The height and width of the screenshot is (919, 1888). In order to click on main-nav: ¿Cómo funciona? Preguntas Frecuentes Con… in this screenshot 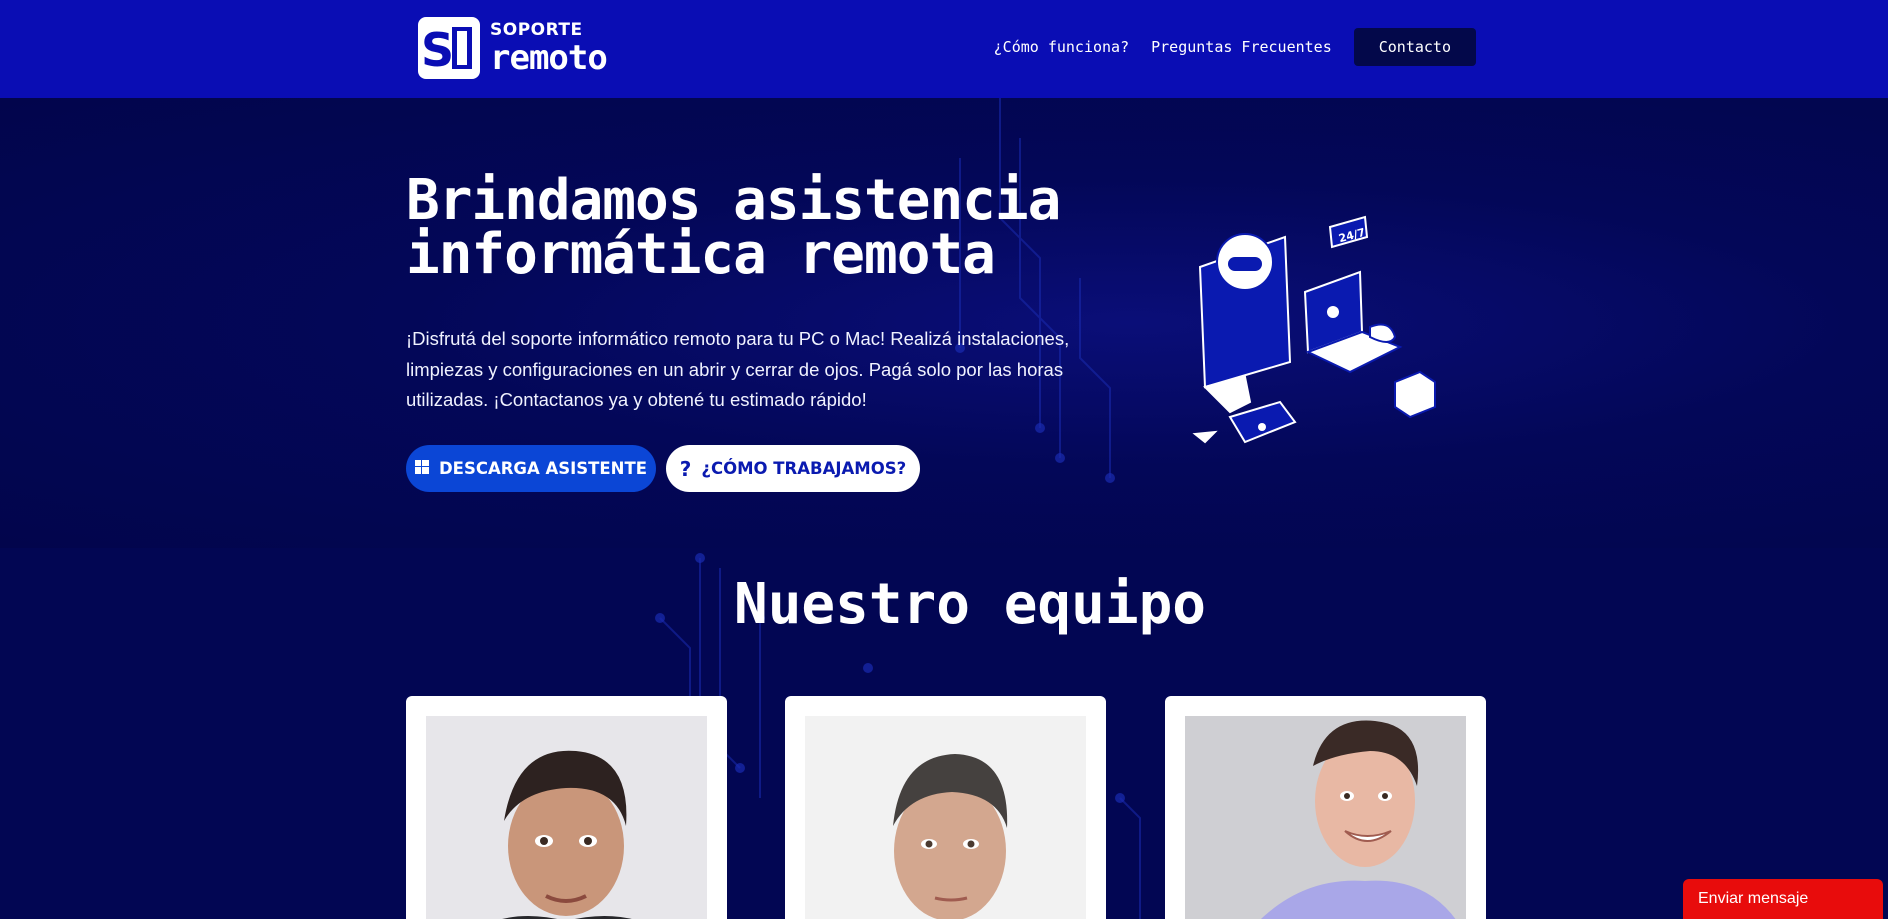, I will do `click(1235, 47)`.